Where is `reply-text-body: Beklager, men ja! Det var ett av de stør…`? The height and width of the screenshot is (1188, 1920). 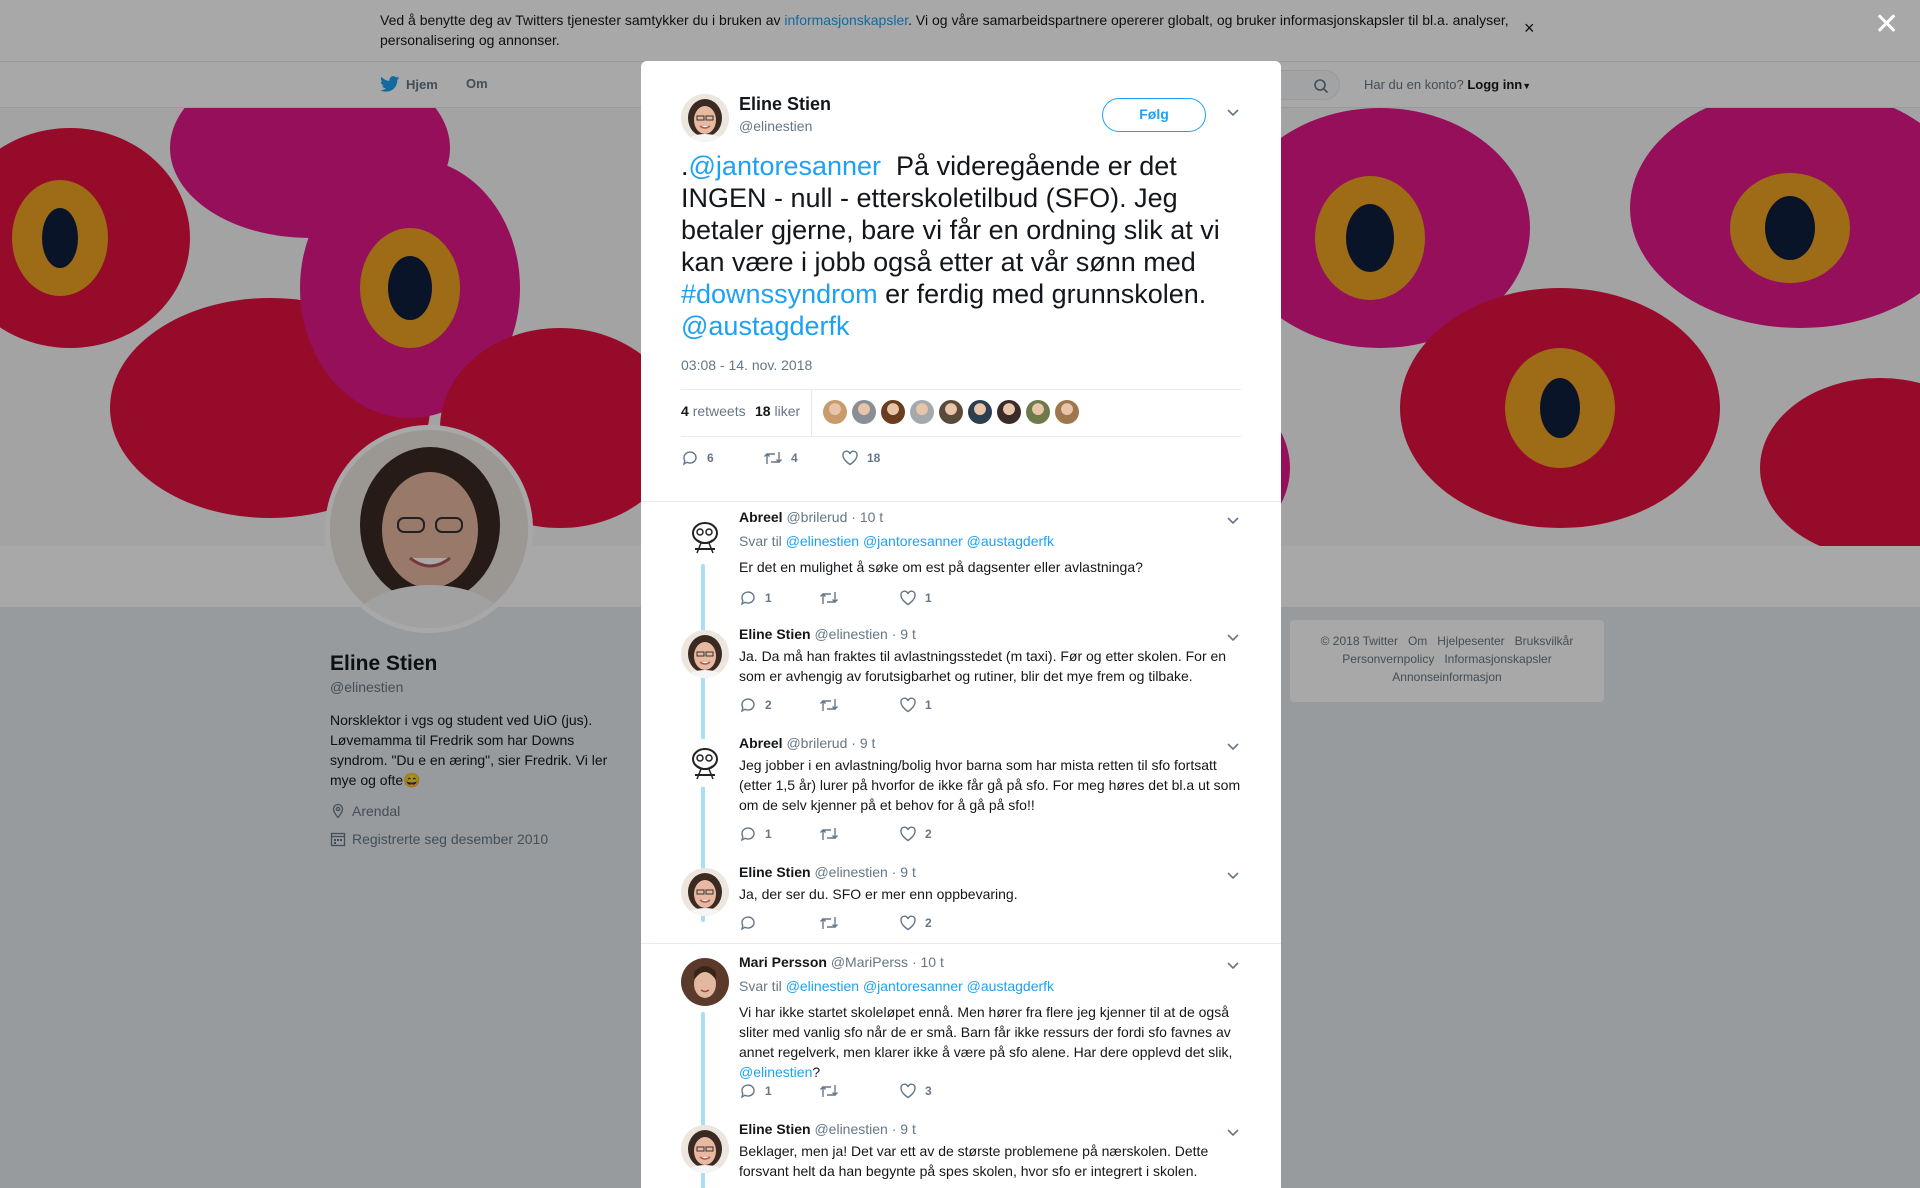 reply-text-body: Beklager, men ja! Det var ett av de stør… is located at coordinates (974, 1161).